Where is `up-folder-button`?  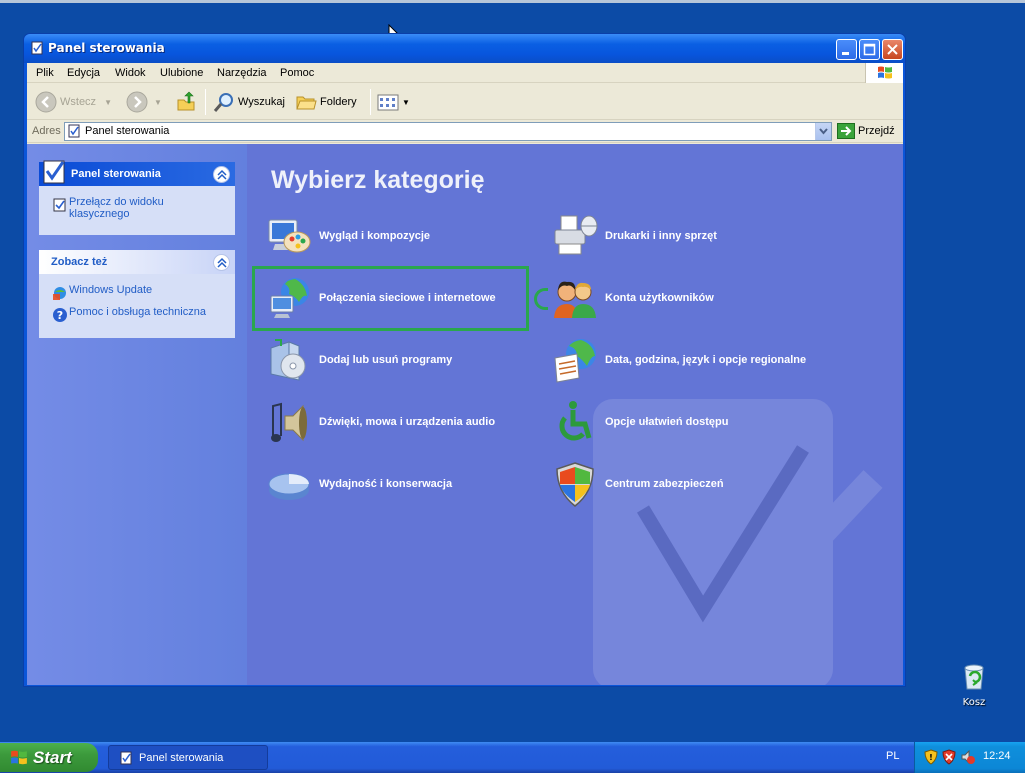 up-folder-button is located at coordinates (186, 102).